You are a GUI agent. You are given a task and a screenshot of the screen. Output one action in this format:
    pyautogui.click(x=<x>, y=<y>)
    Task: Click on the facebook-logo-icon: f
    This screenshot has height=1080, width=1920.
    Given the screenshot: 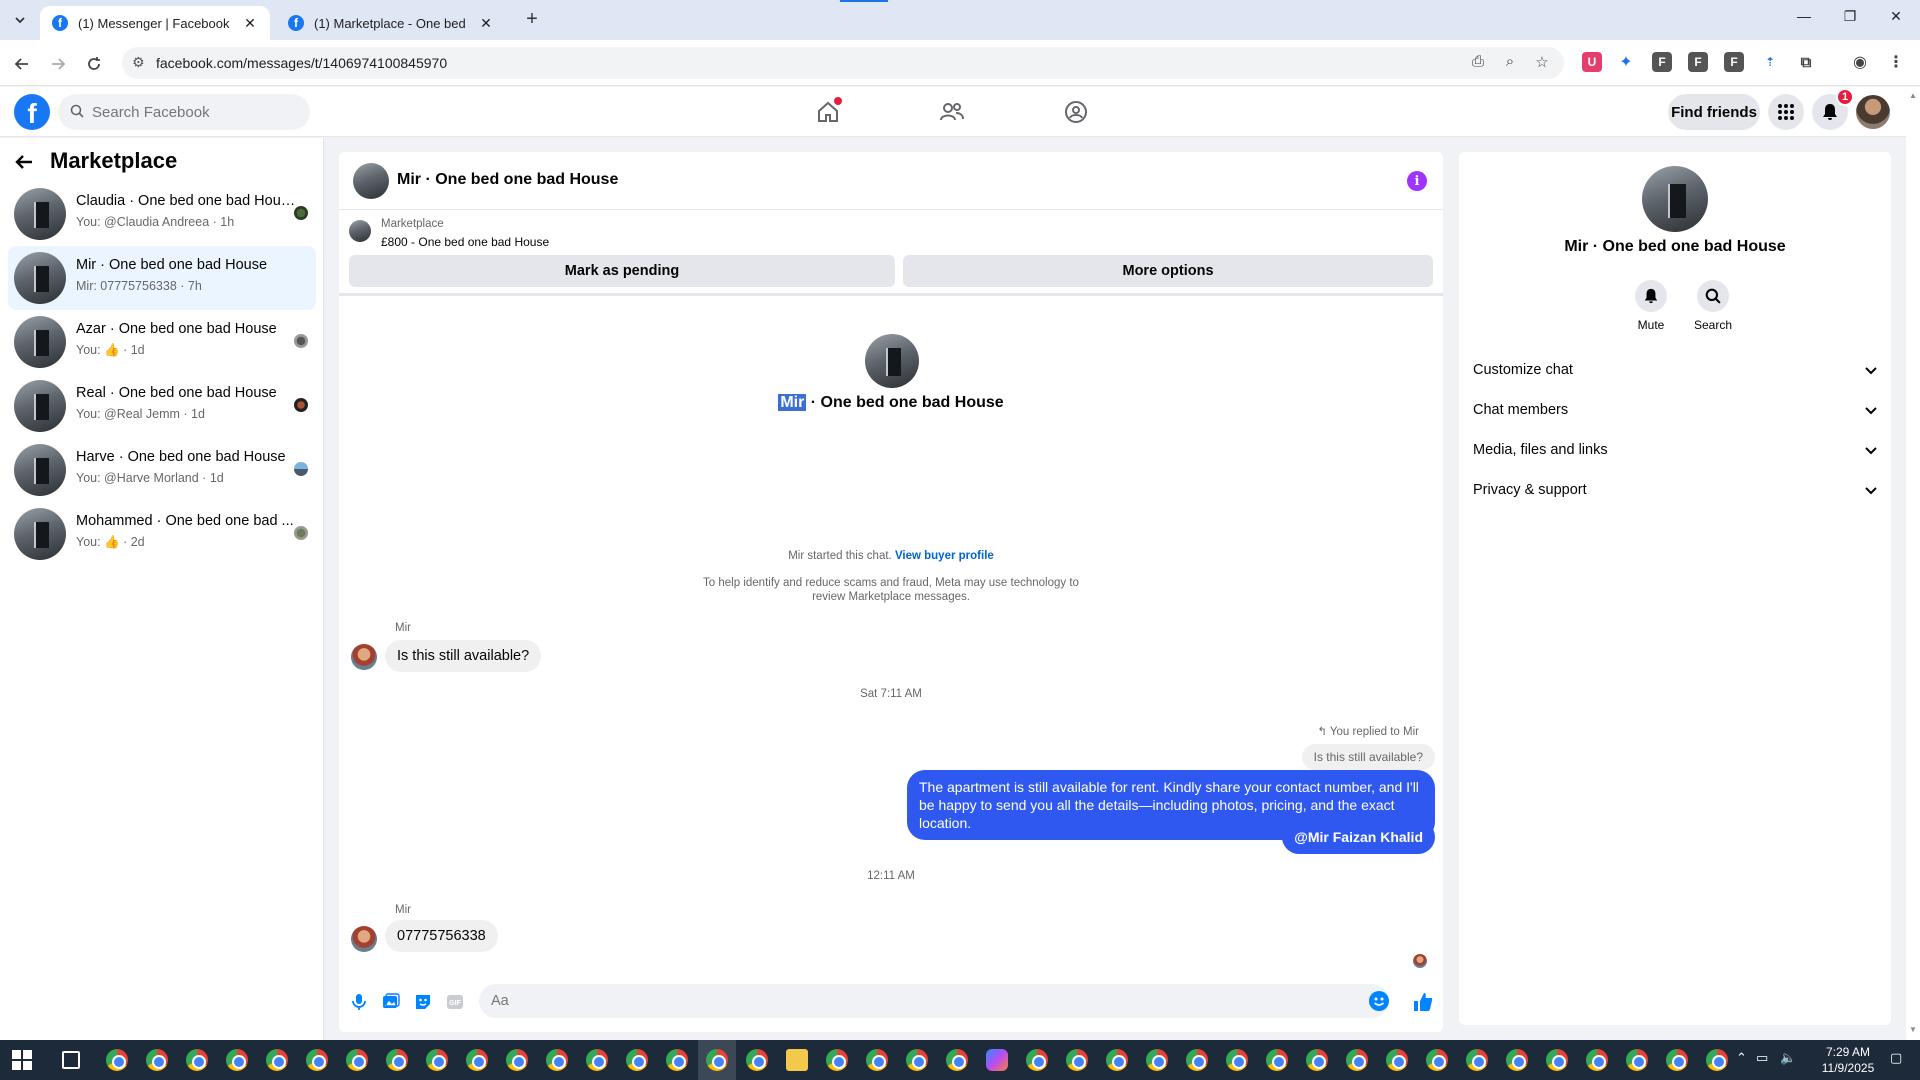 What is the action you would take?
    pyautogui.click(x=32, y=112)
    